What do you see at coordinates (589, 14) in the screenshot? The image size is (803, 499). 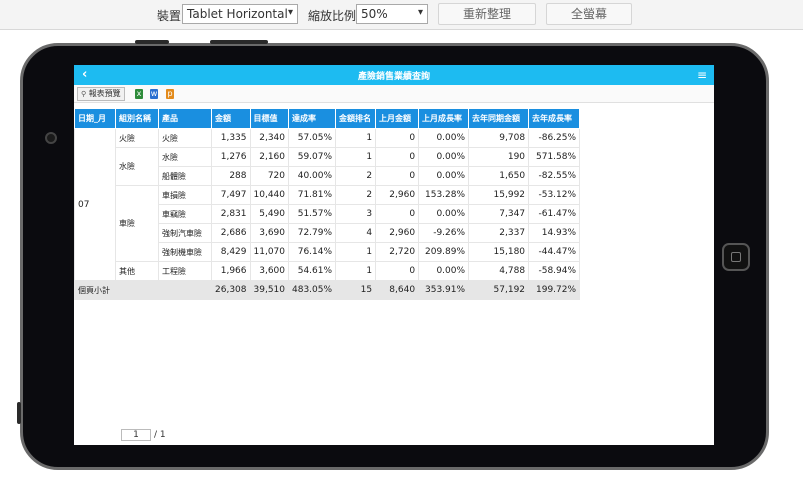 I see `fullscreen-button: 全螢幕` at bounding box center [589, 14].